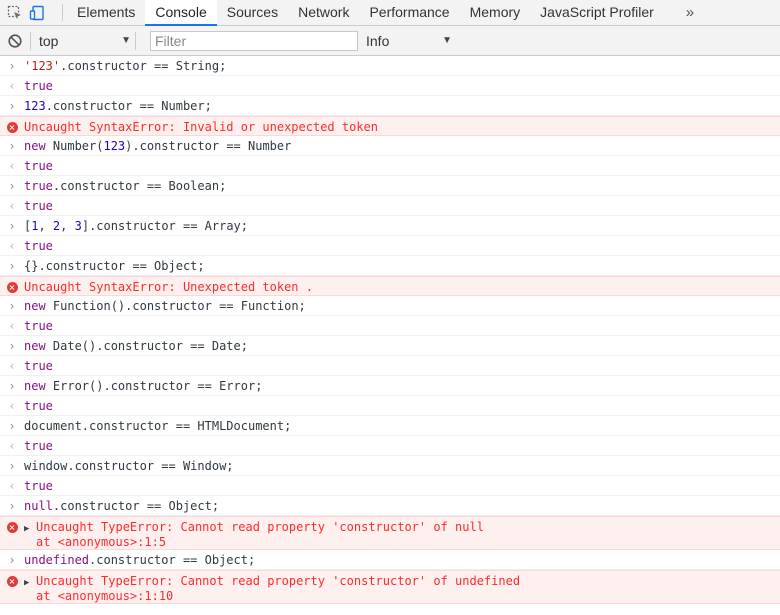 The image size is (780, 615). What do you see at coordinates (597, 12) in the screenshot?
I see `tab-javascript-profiler: JavaScript Profiler` at bounding box center [597, 12].